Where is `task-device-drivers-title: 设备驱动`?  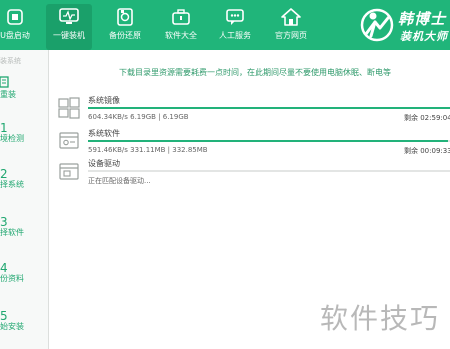 task-device-drivers-title: 设备驱动 is located at coordinates (104, 163).